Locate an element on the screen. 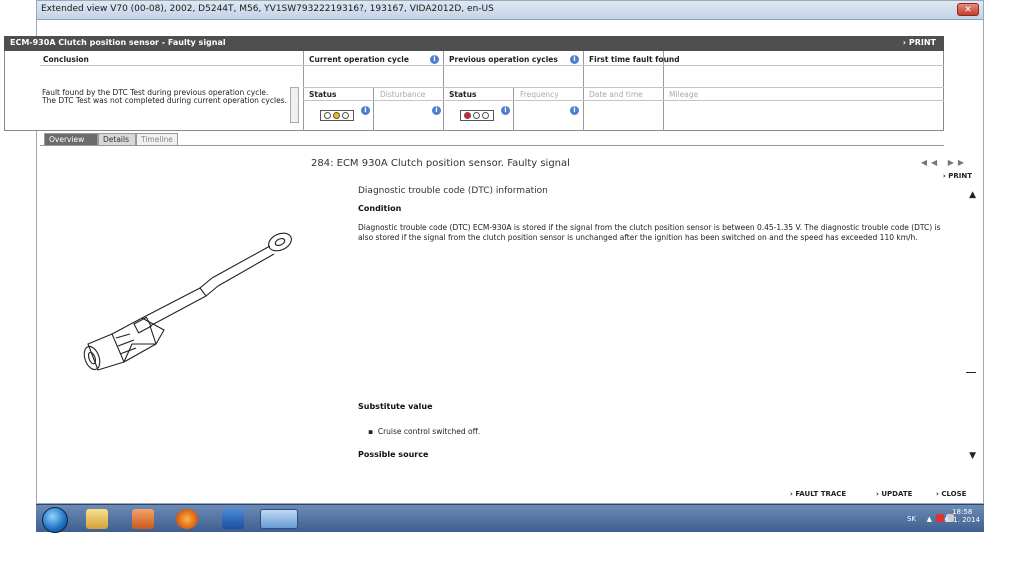 Image resolution: width=1024 pixels, height=576 pixels. update-link: › UPDATE is located at coordinates (894, 494).